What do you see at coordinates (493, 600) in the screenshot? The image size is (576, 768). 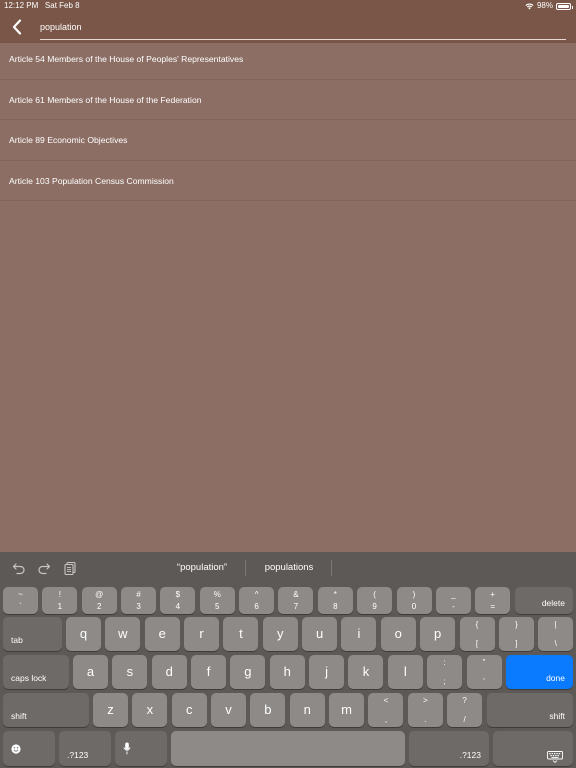 I see `number-key-12: + =` at bounding box center [493, 600].